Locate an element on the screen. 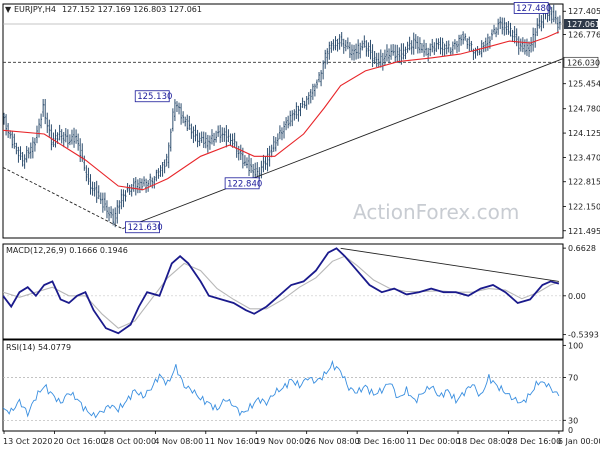  x-axis-date-label: 3 Dec 16:00 is located at coordinates (380, 441).